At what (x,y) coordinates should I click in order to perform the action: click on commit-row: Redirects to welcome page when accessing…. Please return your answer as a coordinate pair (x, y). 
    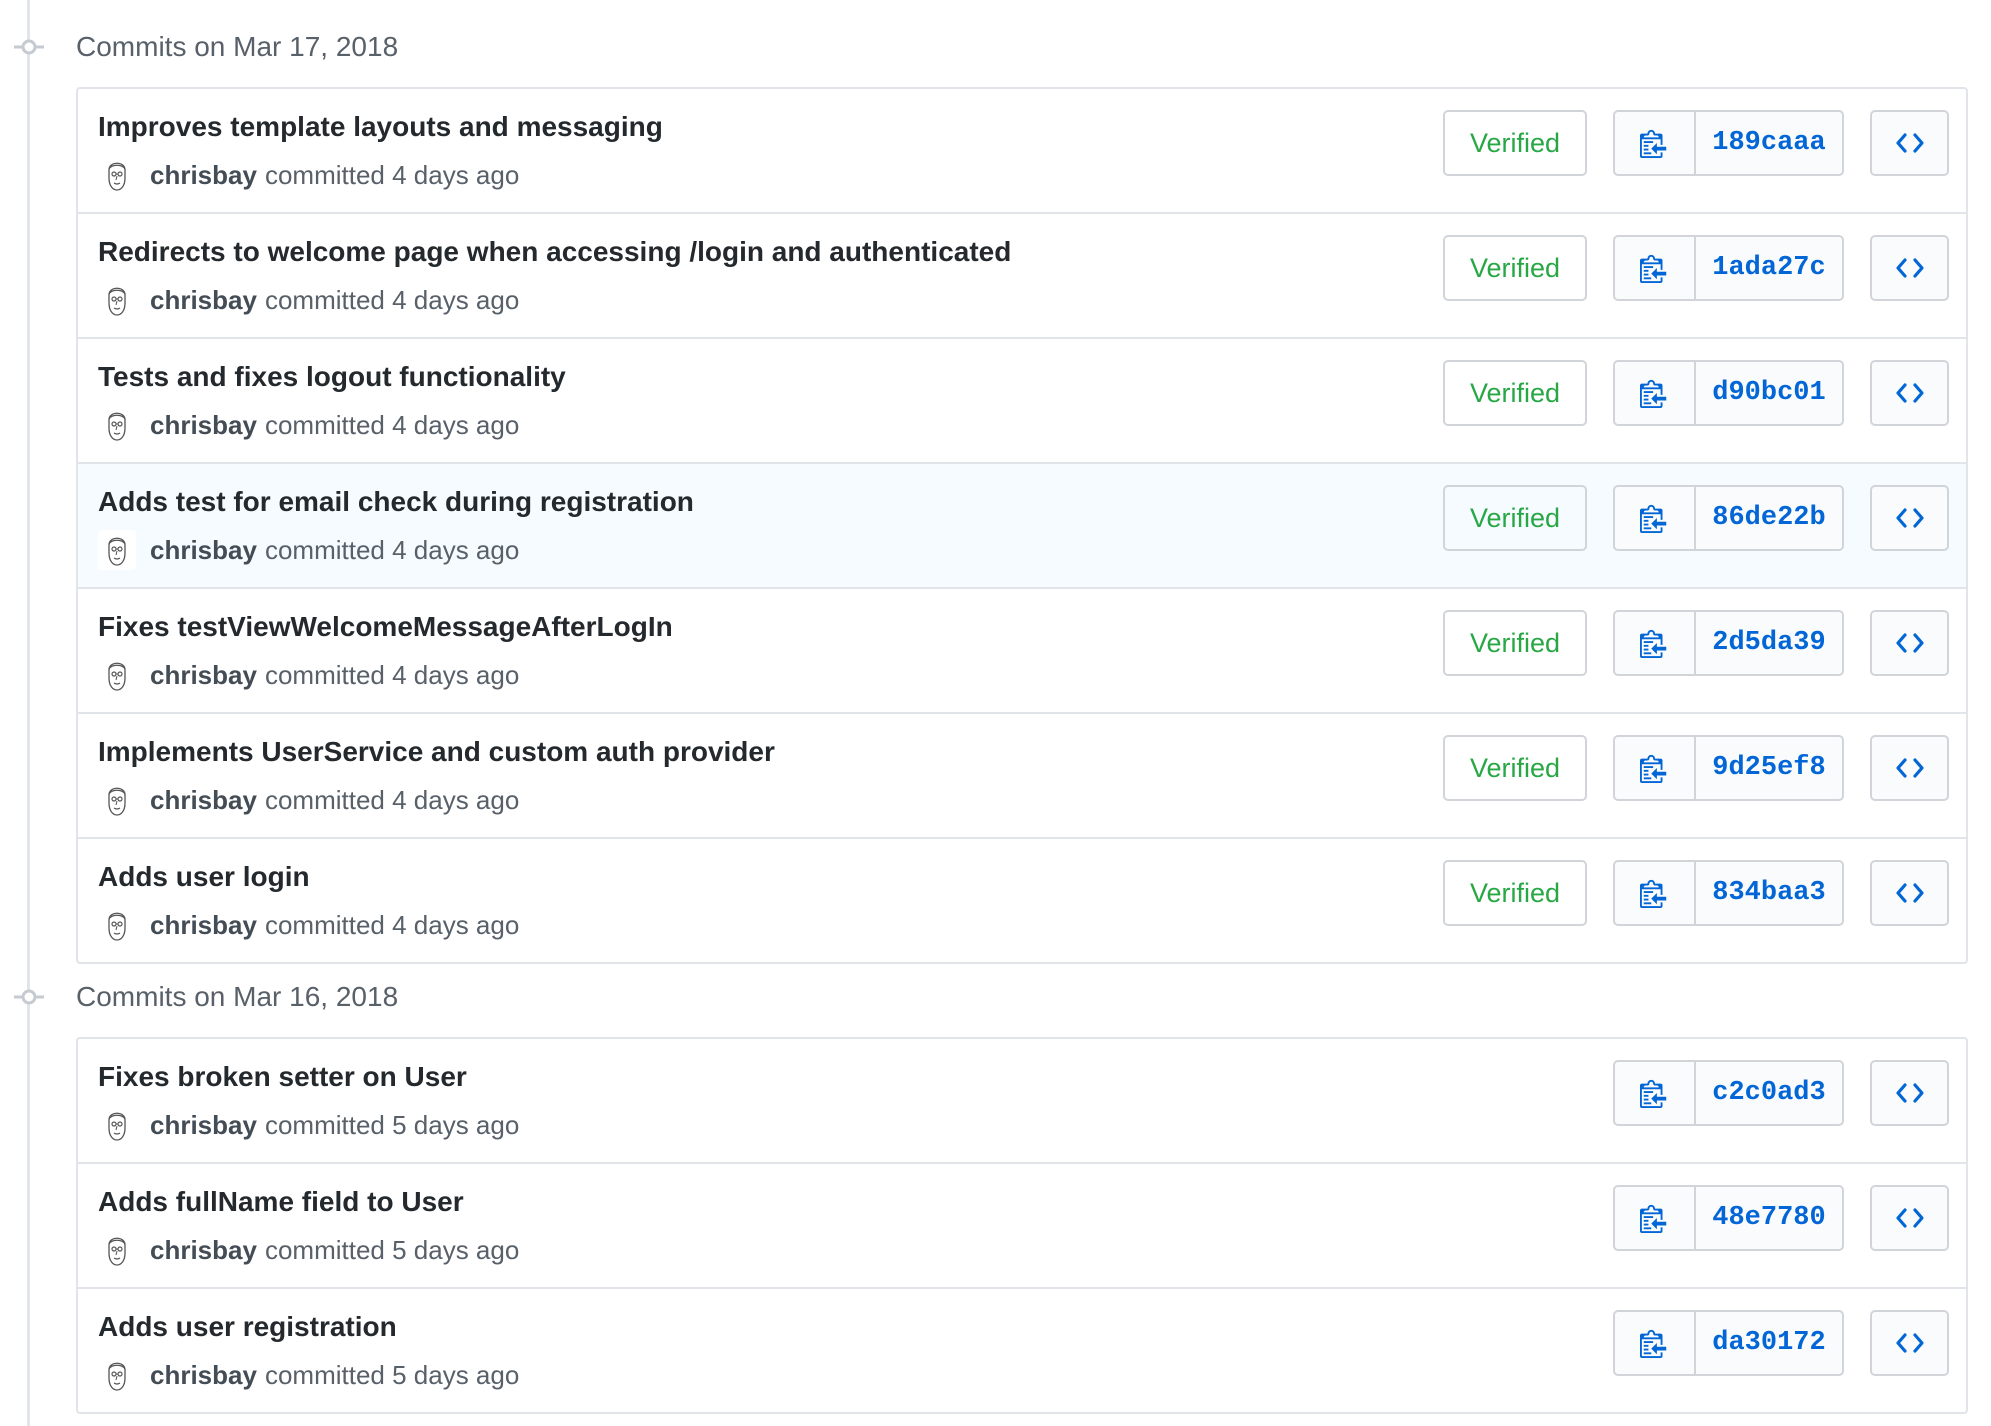
    Looking at the image, I should click on (1022, 274).